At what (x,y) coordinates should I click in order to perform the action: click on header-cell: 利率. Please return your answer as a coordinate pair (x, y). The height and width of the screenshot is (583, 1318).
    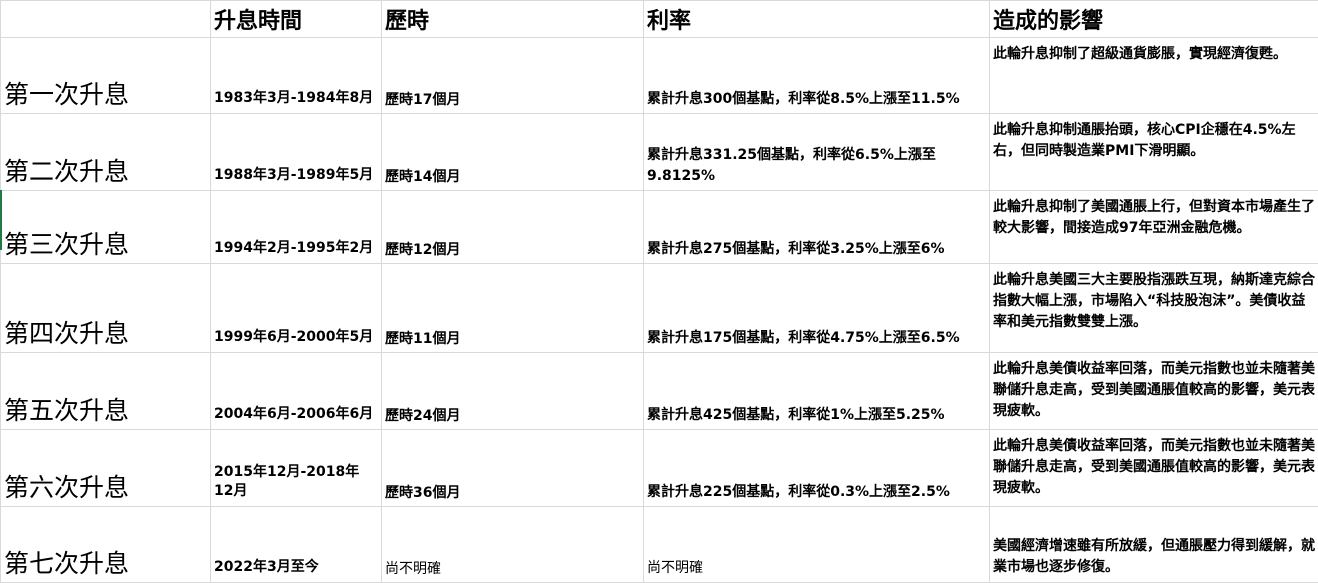
    Looking at the image, I should click on (816, 19).